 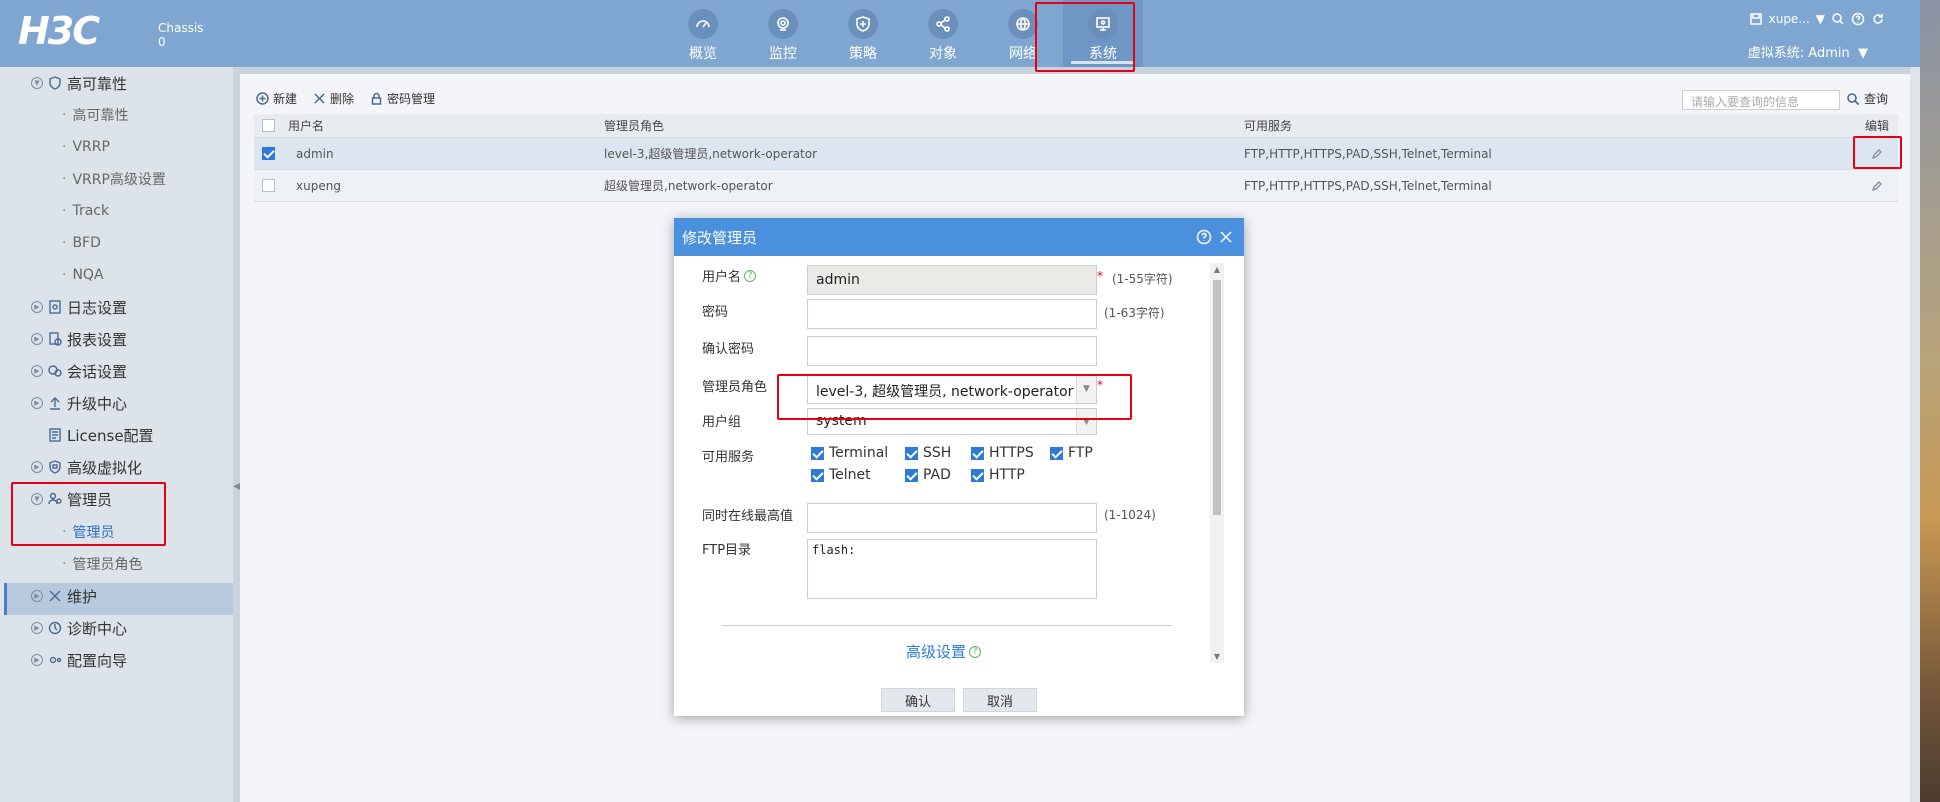 I want to click on sidebar-group-config-wizard: ▶ 配置向导, so click(x=116, y=660).